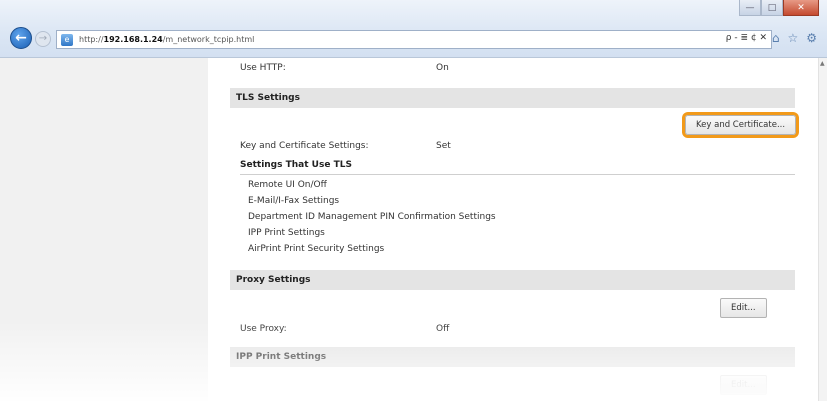 The height and width of the screenshot is (401, 827). I want to click on key-certificate-value: Set, so click(443, 146).